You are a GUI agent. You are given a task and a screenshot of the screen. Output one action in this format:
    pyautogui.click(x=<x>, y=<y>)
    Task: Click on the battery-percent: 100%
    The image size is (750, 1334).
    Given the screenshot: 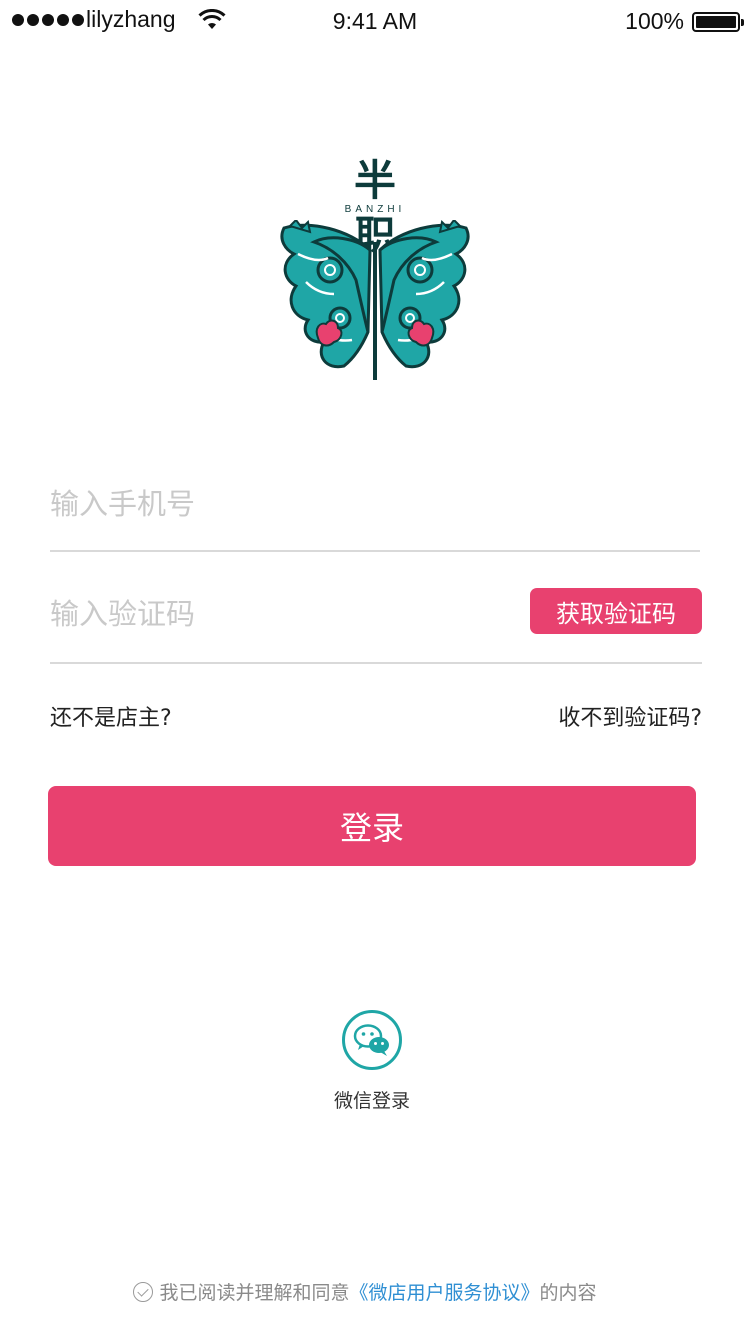 What is the action you would take?
    pyautogui.click(x=654, y=21)
    